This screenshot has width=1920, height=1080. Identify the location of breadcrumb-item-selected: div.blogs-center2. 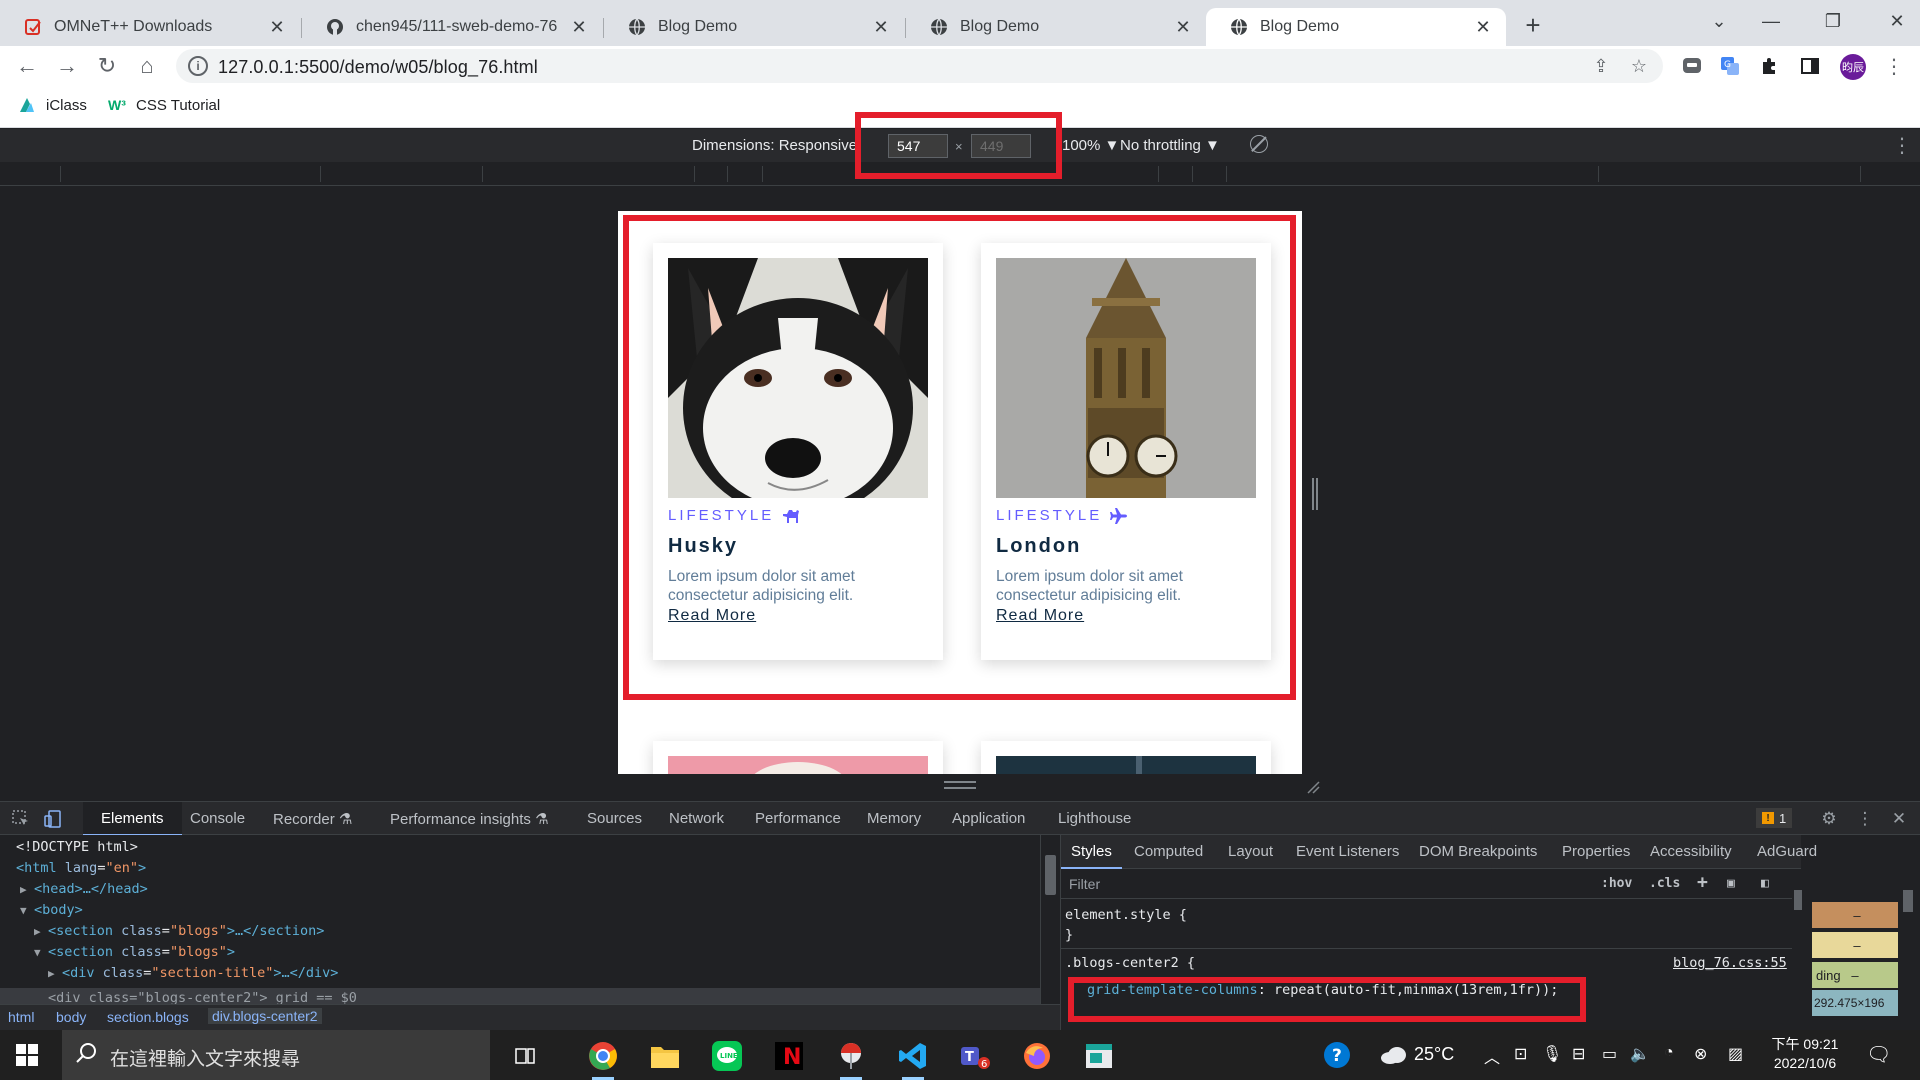
(265, 1016).